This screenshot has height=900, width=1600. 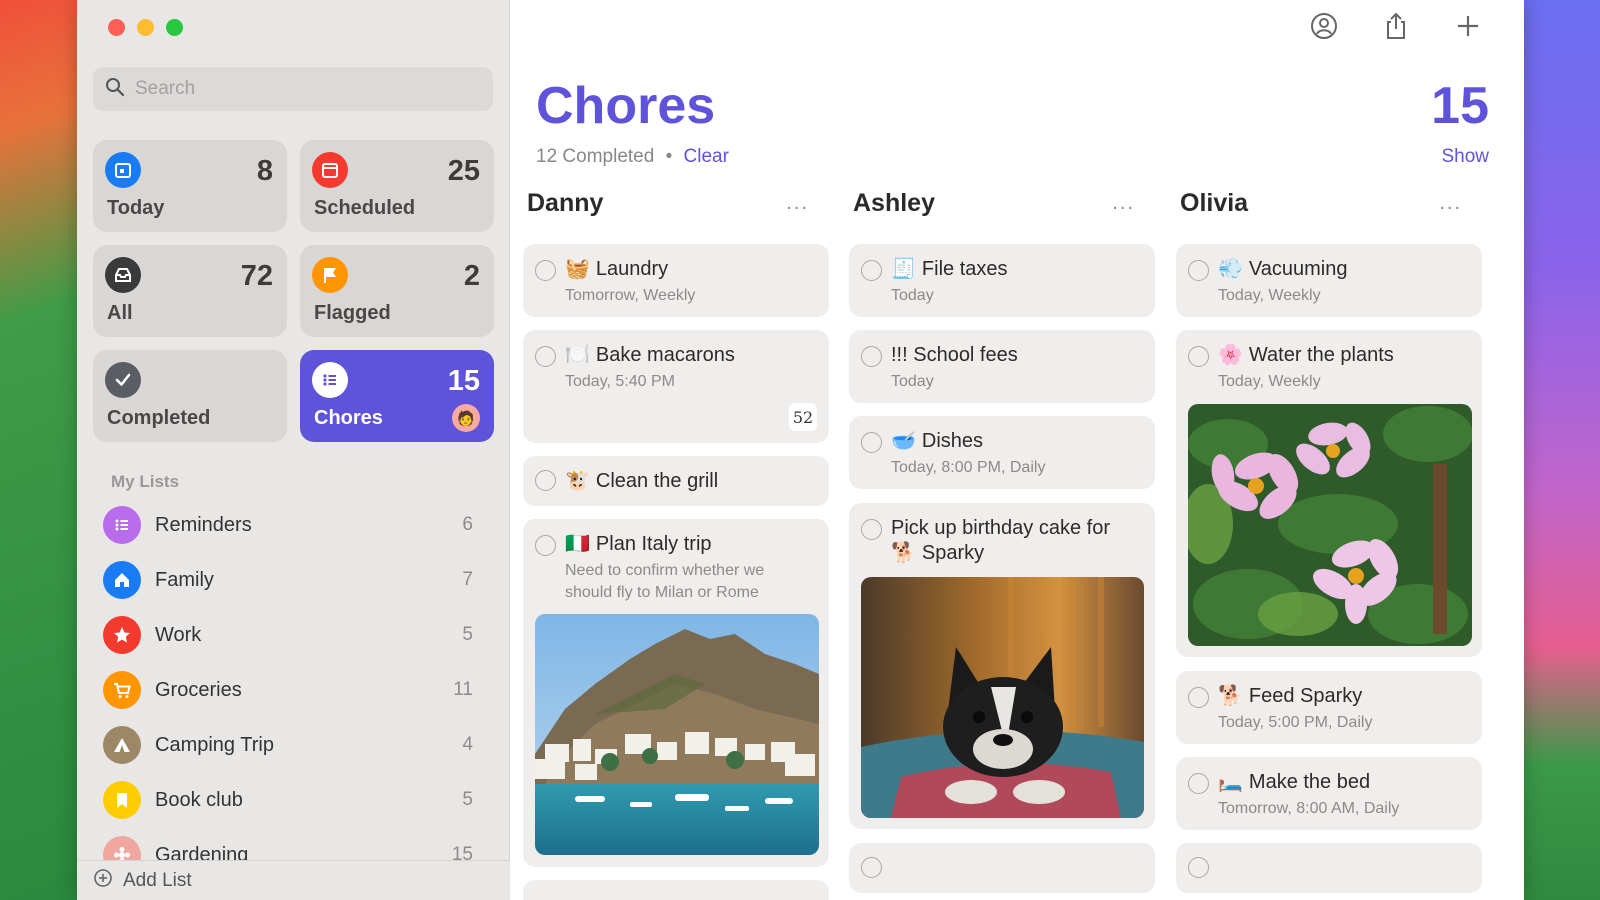 What do you see at coordinates (1468, 26) in the screenshot?
I see `add-icon` at bounding box center [1468, 26].